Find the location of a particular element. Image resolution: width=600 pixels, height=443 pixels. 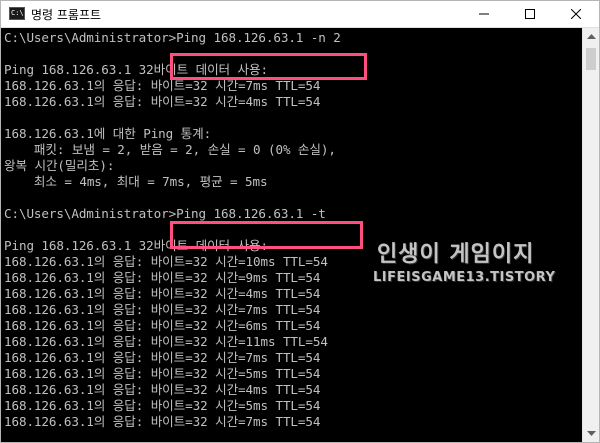

close-icon is located at coordinates (576, 14).